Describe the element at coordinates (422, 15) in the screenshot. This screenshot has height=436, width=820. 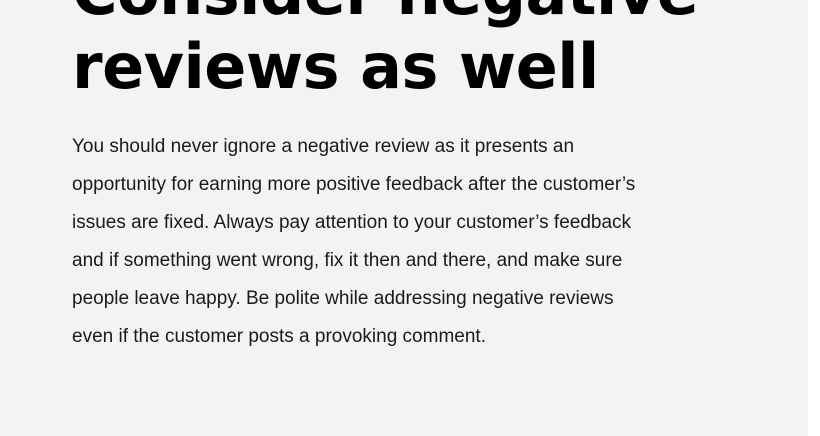
I see `heading-line-1: Consider negative` at that location.